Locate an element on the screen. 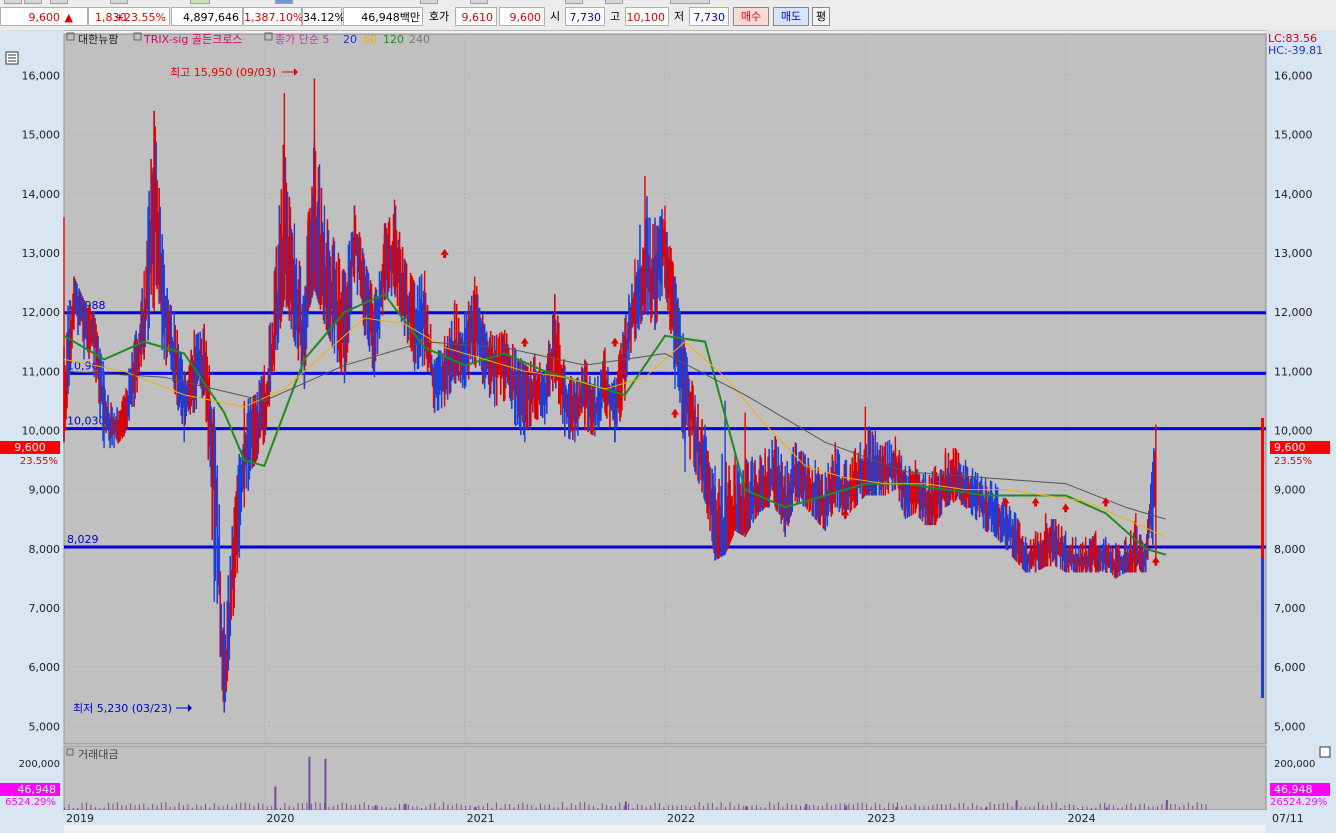 Image resolution: width=1336 pixels, height=833 pixels. price-tick-label: 15,000 is located at coordinates (41, 135).